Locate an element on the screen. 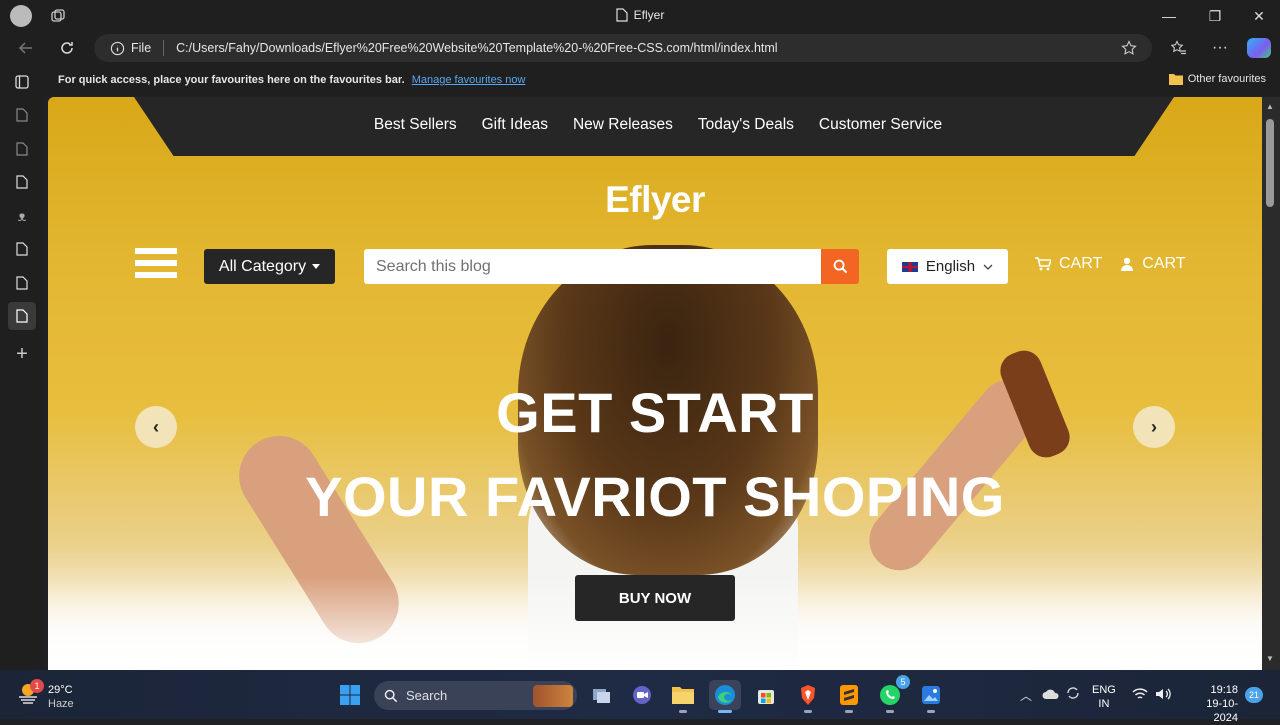 This screenshot has height=725, width=1280. search-input is located at coordinates (593, 266).